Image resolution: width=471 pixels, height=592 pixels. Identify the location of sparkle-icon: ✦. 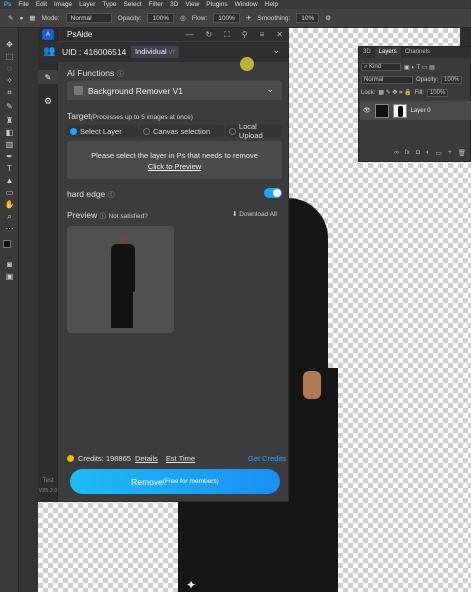
(191, 585).